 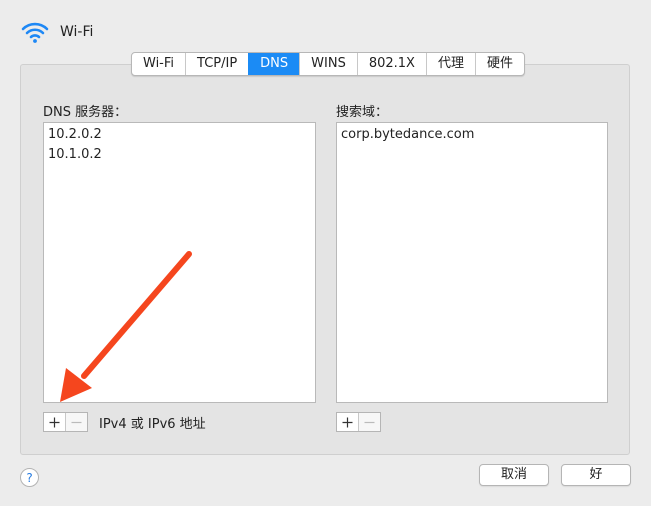 I want to click on cancel-button: 取消, so click(x=514, y=475).